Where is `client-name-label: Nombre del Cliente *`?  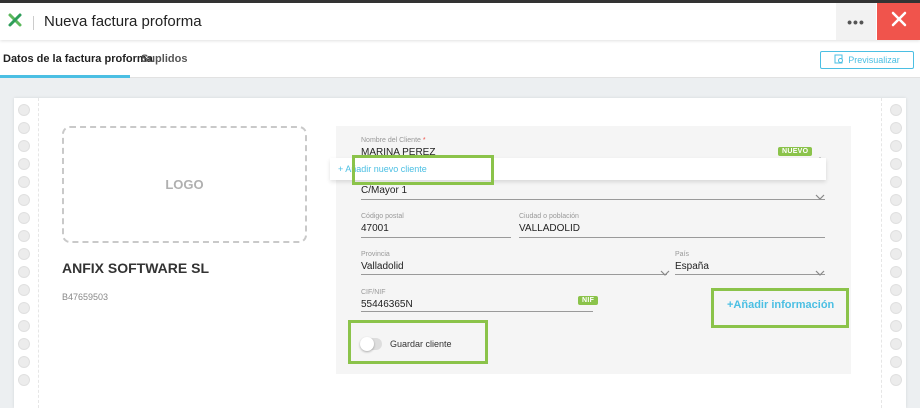
client-name-label: Nombre del Cliente * is located at coordinates (393, 140).